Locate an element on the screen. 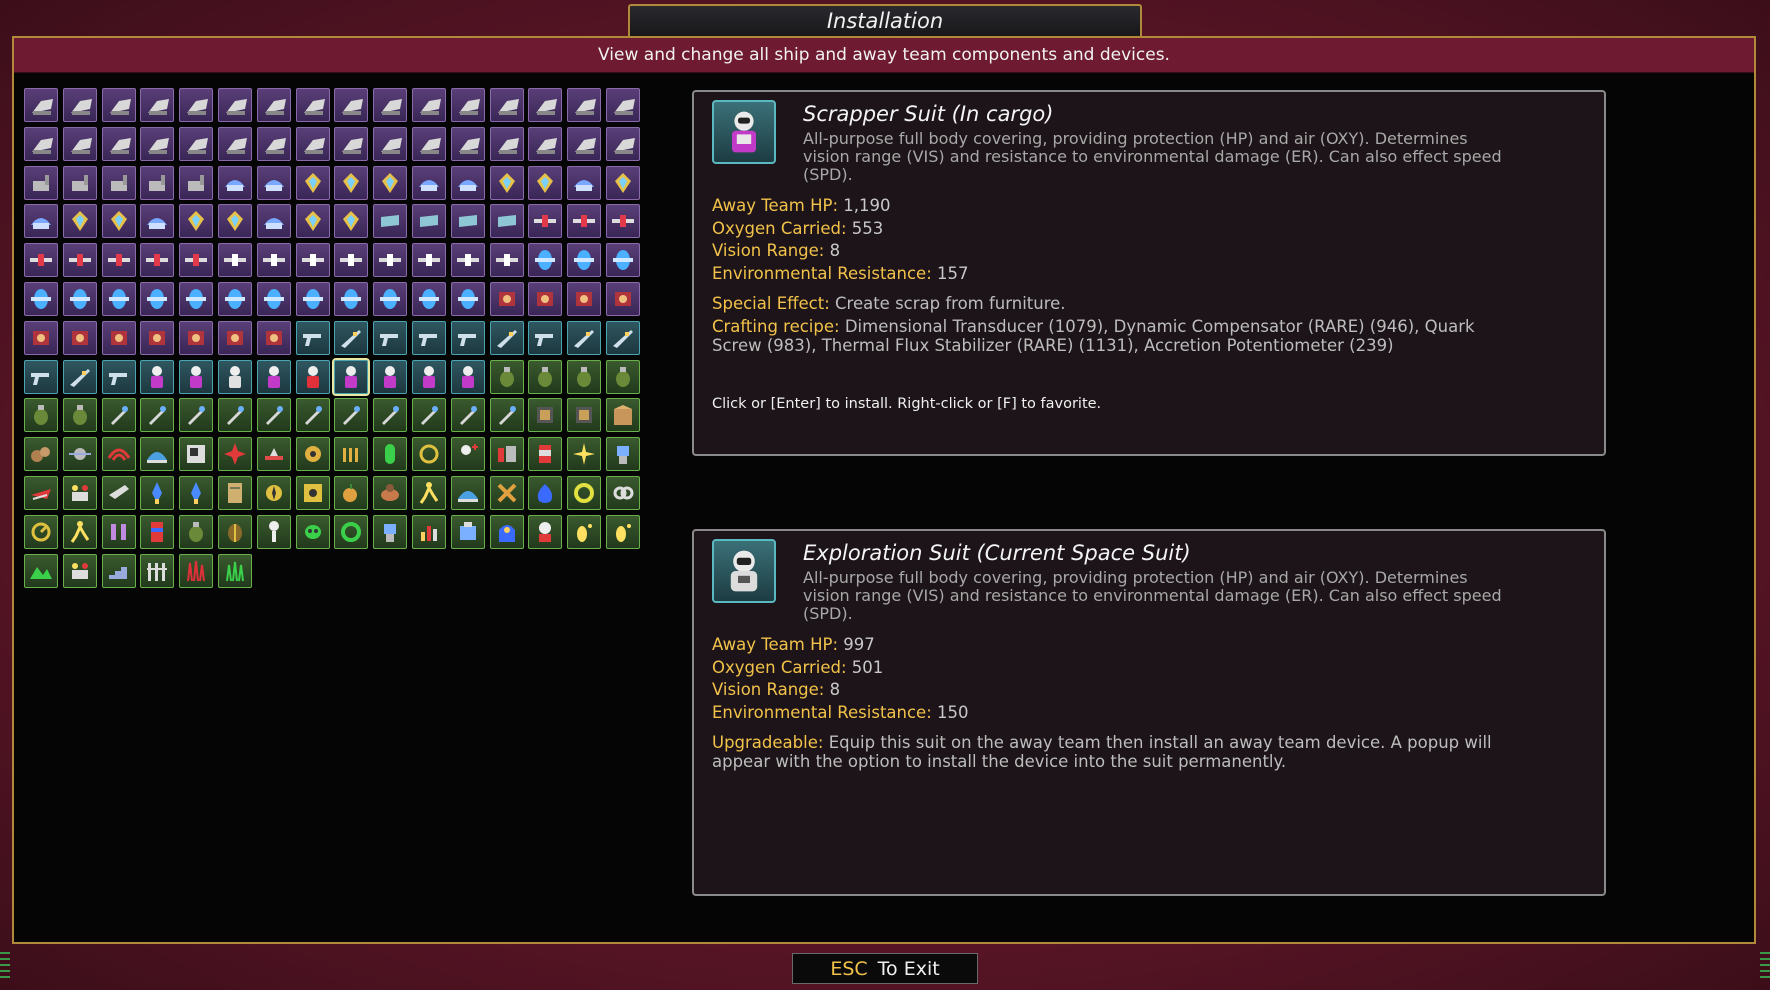  exit-button: ESC To Exit is located at coordinates (885, 968).